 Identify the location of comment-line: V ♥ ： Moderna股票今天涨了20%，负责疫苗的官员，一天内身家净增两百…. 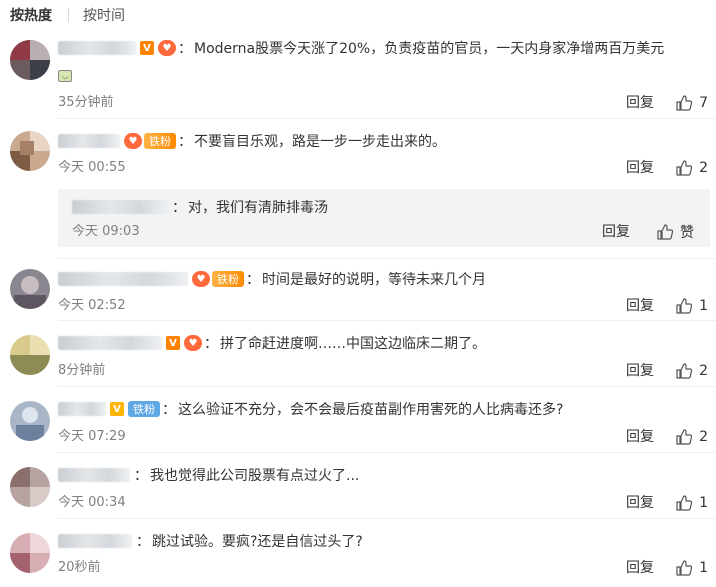
(361, 48).